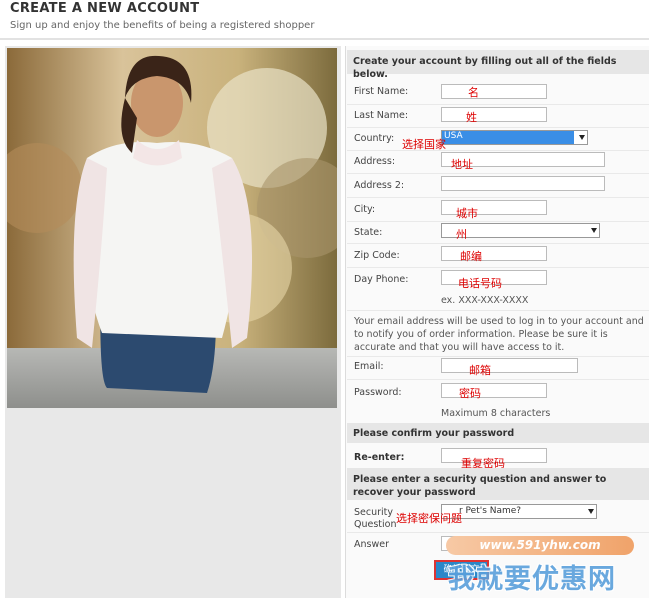 This screenshot has height=598, width=649. I want to click on last-name-annotation: 姓, so click(471, 117).